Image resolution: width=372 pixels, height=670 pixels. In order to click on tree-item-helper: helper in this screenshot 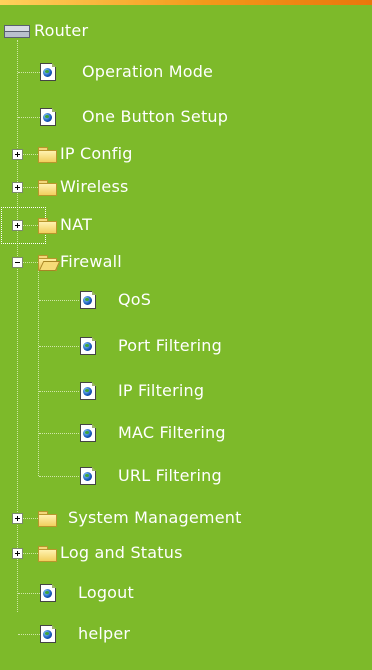, I will do `click(85, 634)`.